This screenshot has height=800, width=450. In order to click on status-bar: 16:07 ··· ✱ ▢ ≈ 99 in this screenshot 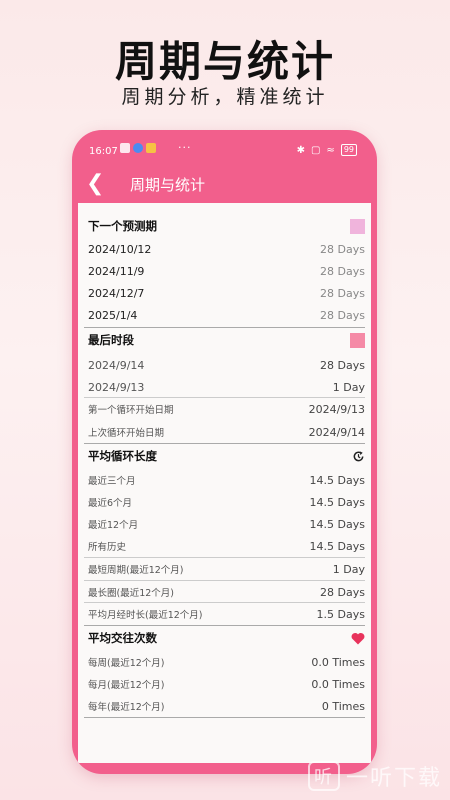, I will do `click(224, 151)`.